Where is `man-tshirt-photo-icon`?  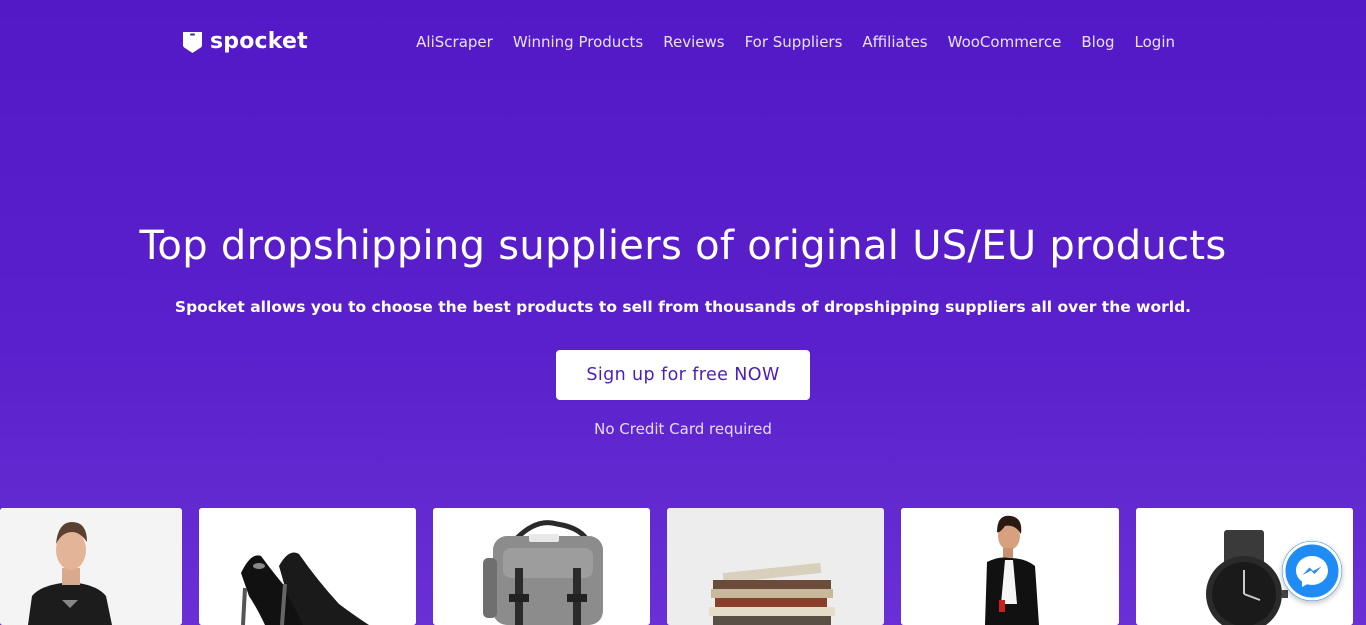
man-tshirt-photo-icon is located at coordinates (91, 566).